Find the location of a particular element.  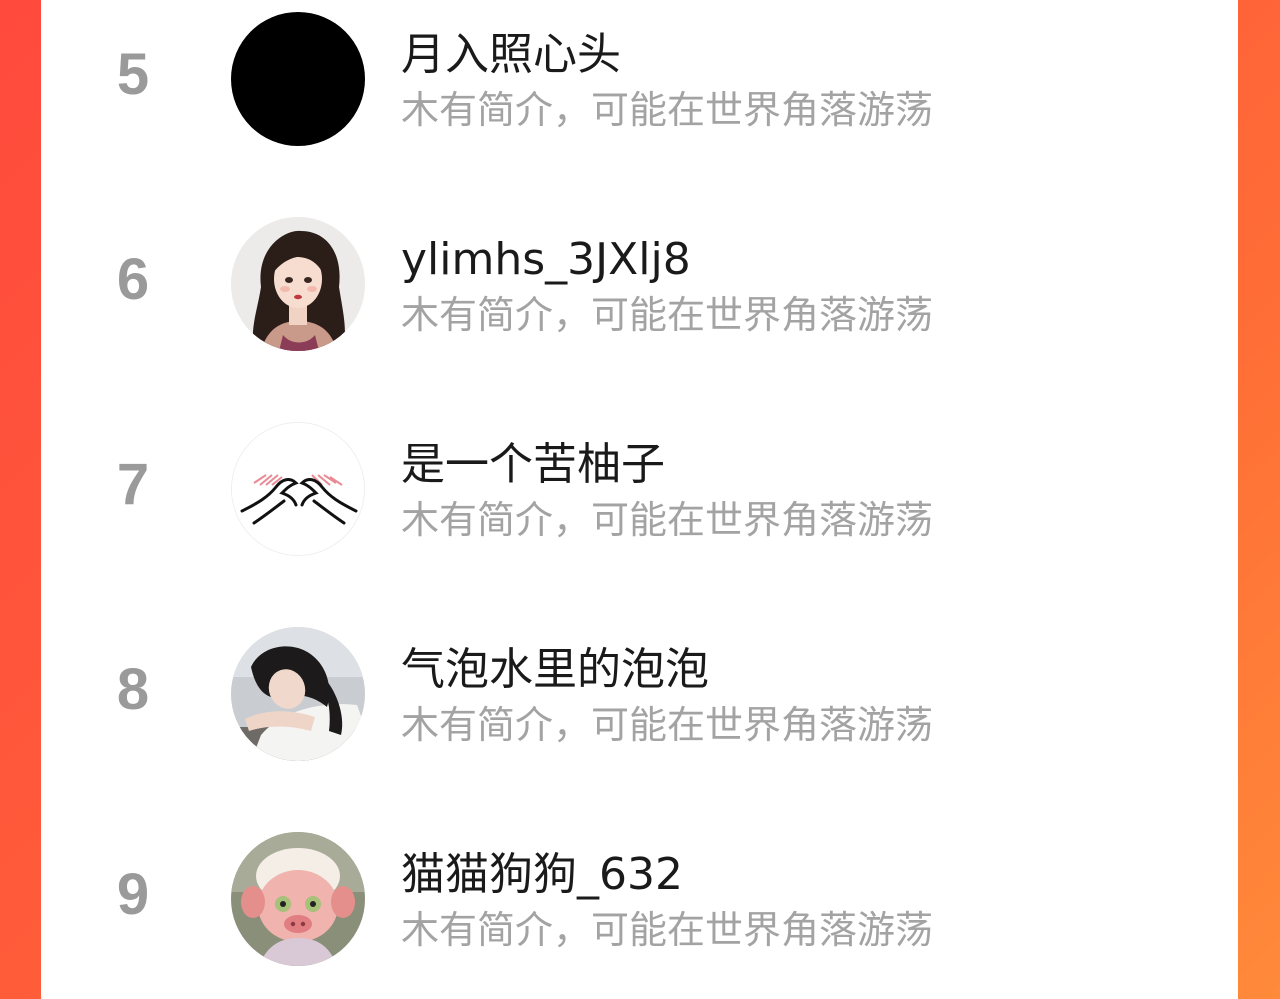

ranking-row: 5 月入照心头 木有简介，可能在世界角落游荡 is located at coordinates (639, 75).